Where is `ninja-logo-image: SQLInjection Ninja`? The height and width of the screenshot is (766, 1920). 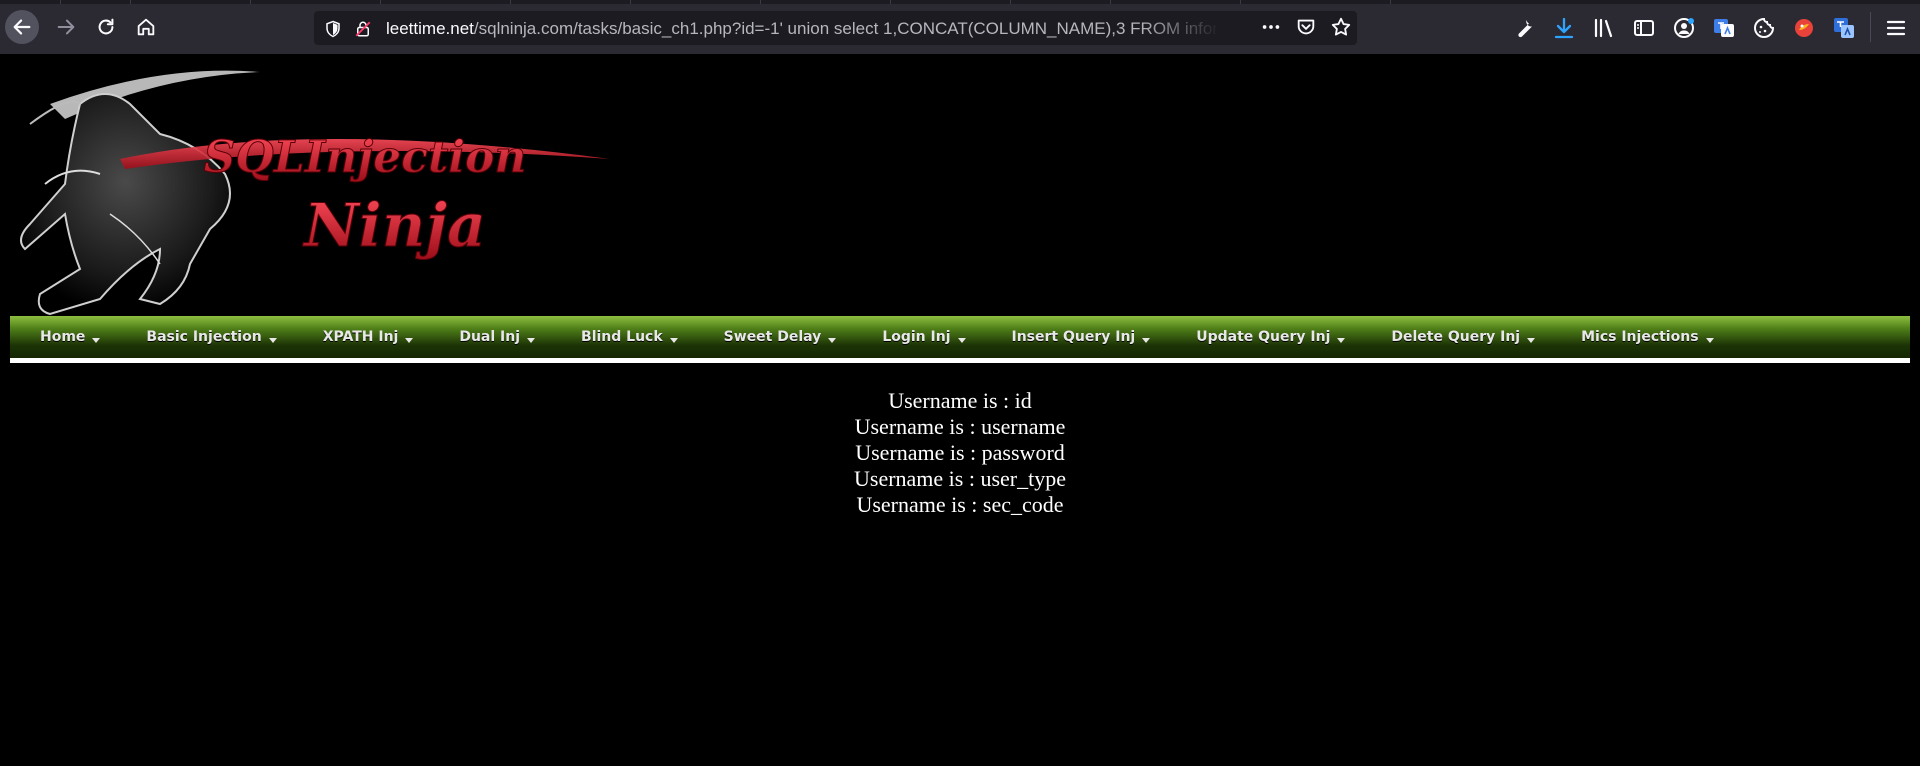
ninja-logo-image: SQLInjection Ninja is located at coordinates (315, 193).